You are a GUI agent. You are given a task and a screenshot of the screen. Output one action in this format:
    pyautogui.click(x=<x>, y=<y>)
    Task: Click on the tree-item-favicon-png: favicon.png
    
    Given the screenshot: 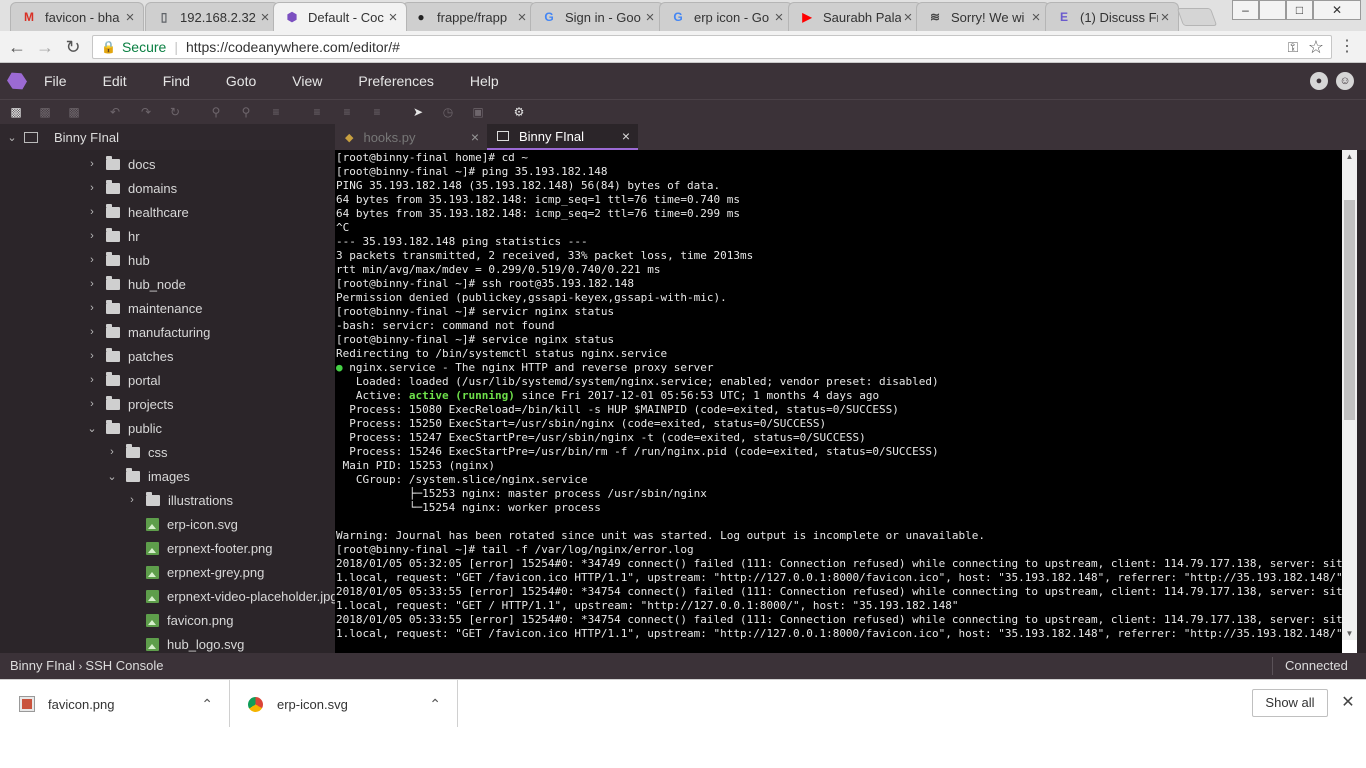 What is the action you would take?
    pyautogui.click(x=179, y=620)
    